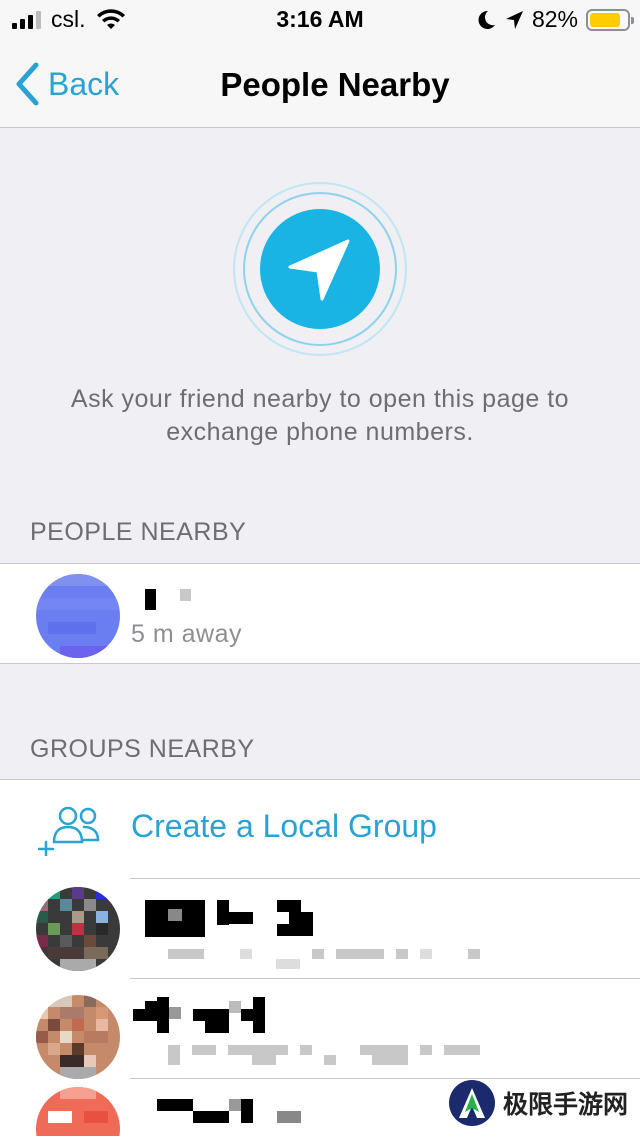  I want to click on battery-icon, so click(610, 19).